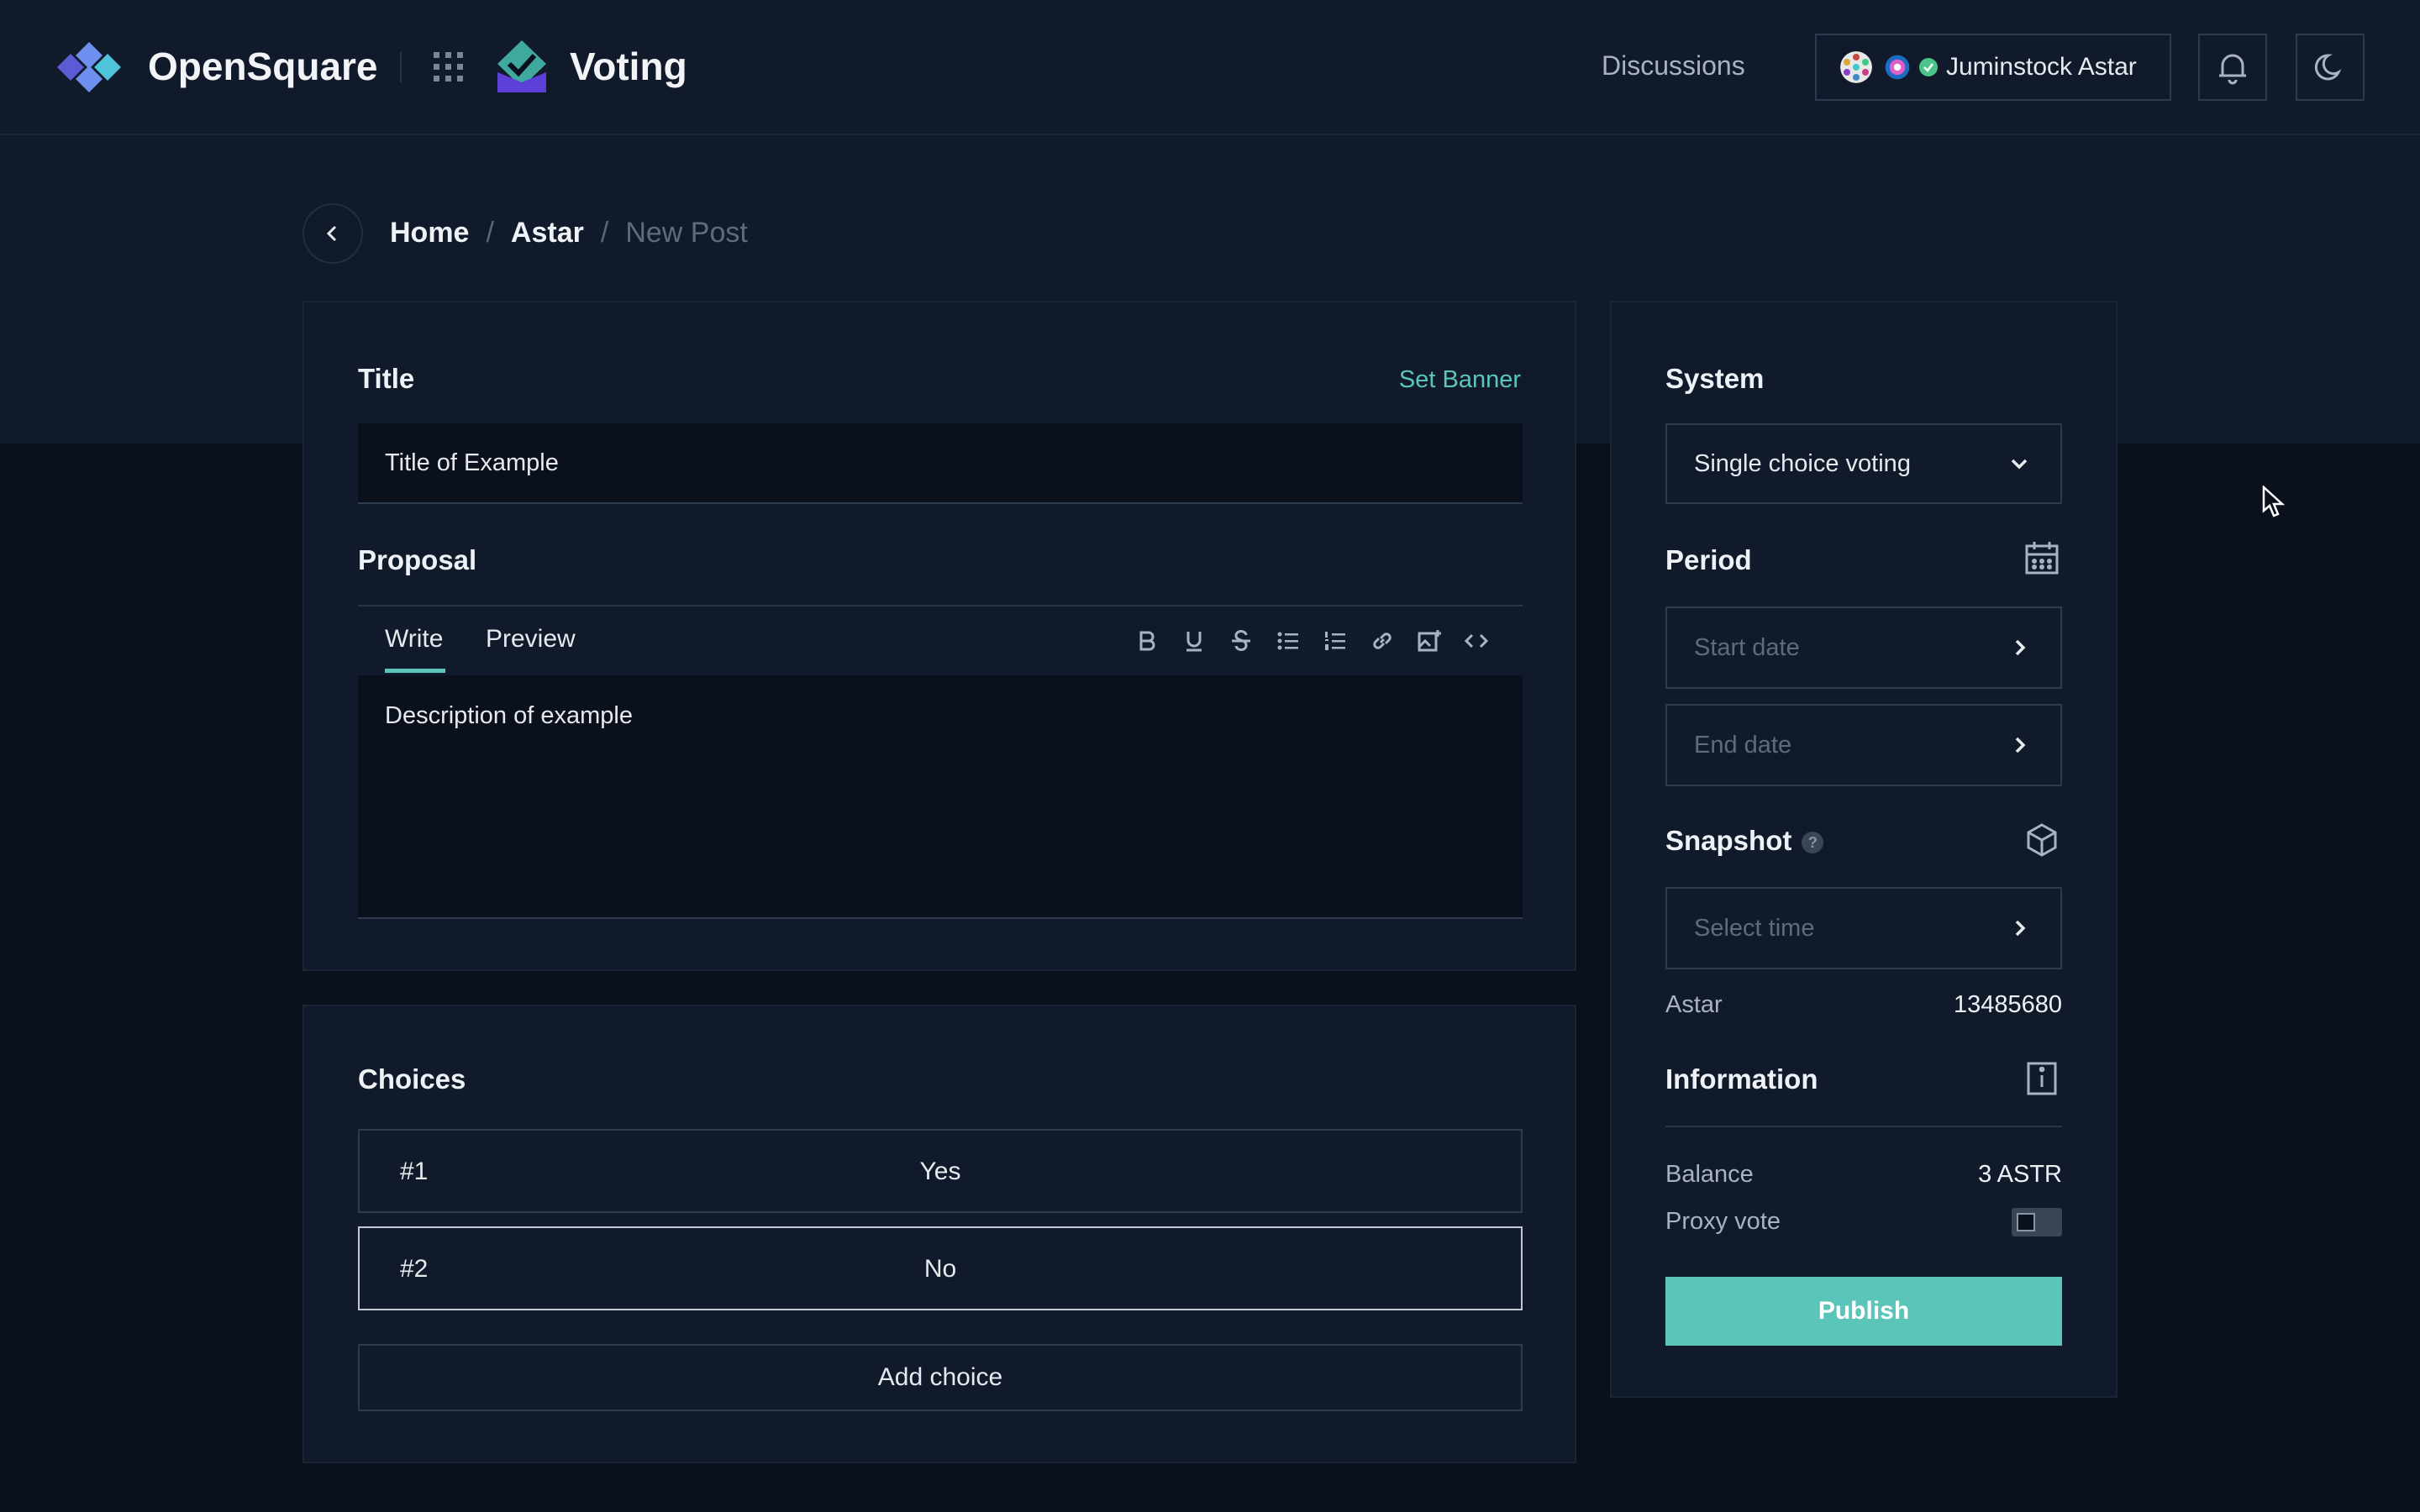 The image size is (2420, 1512). Describe the element at coordinates (1856, 67) in the screenshot. I see `polkadot-avatar-icon` at that location.